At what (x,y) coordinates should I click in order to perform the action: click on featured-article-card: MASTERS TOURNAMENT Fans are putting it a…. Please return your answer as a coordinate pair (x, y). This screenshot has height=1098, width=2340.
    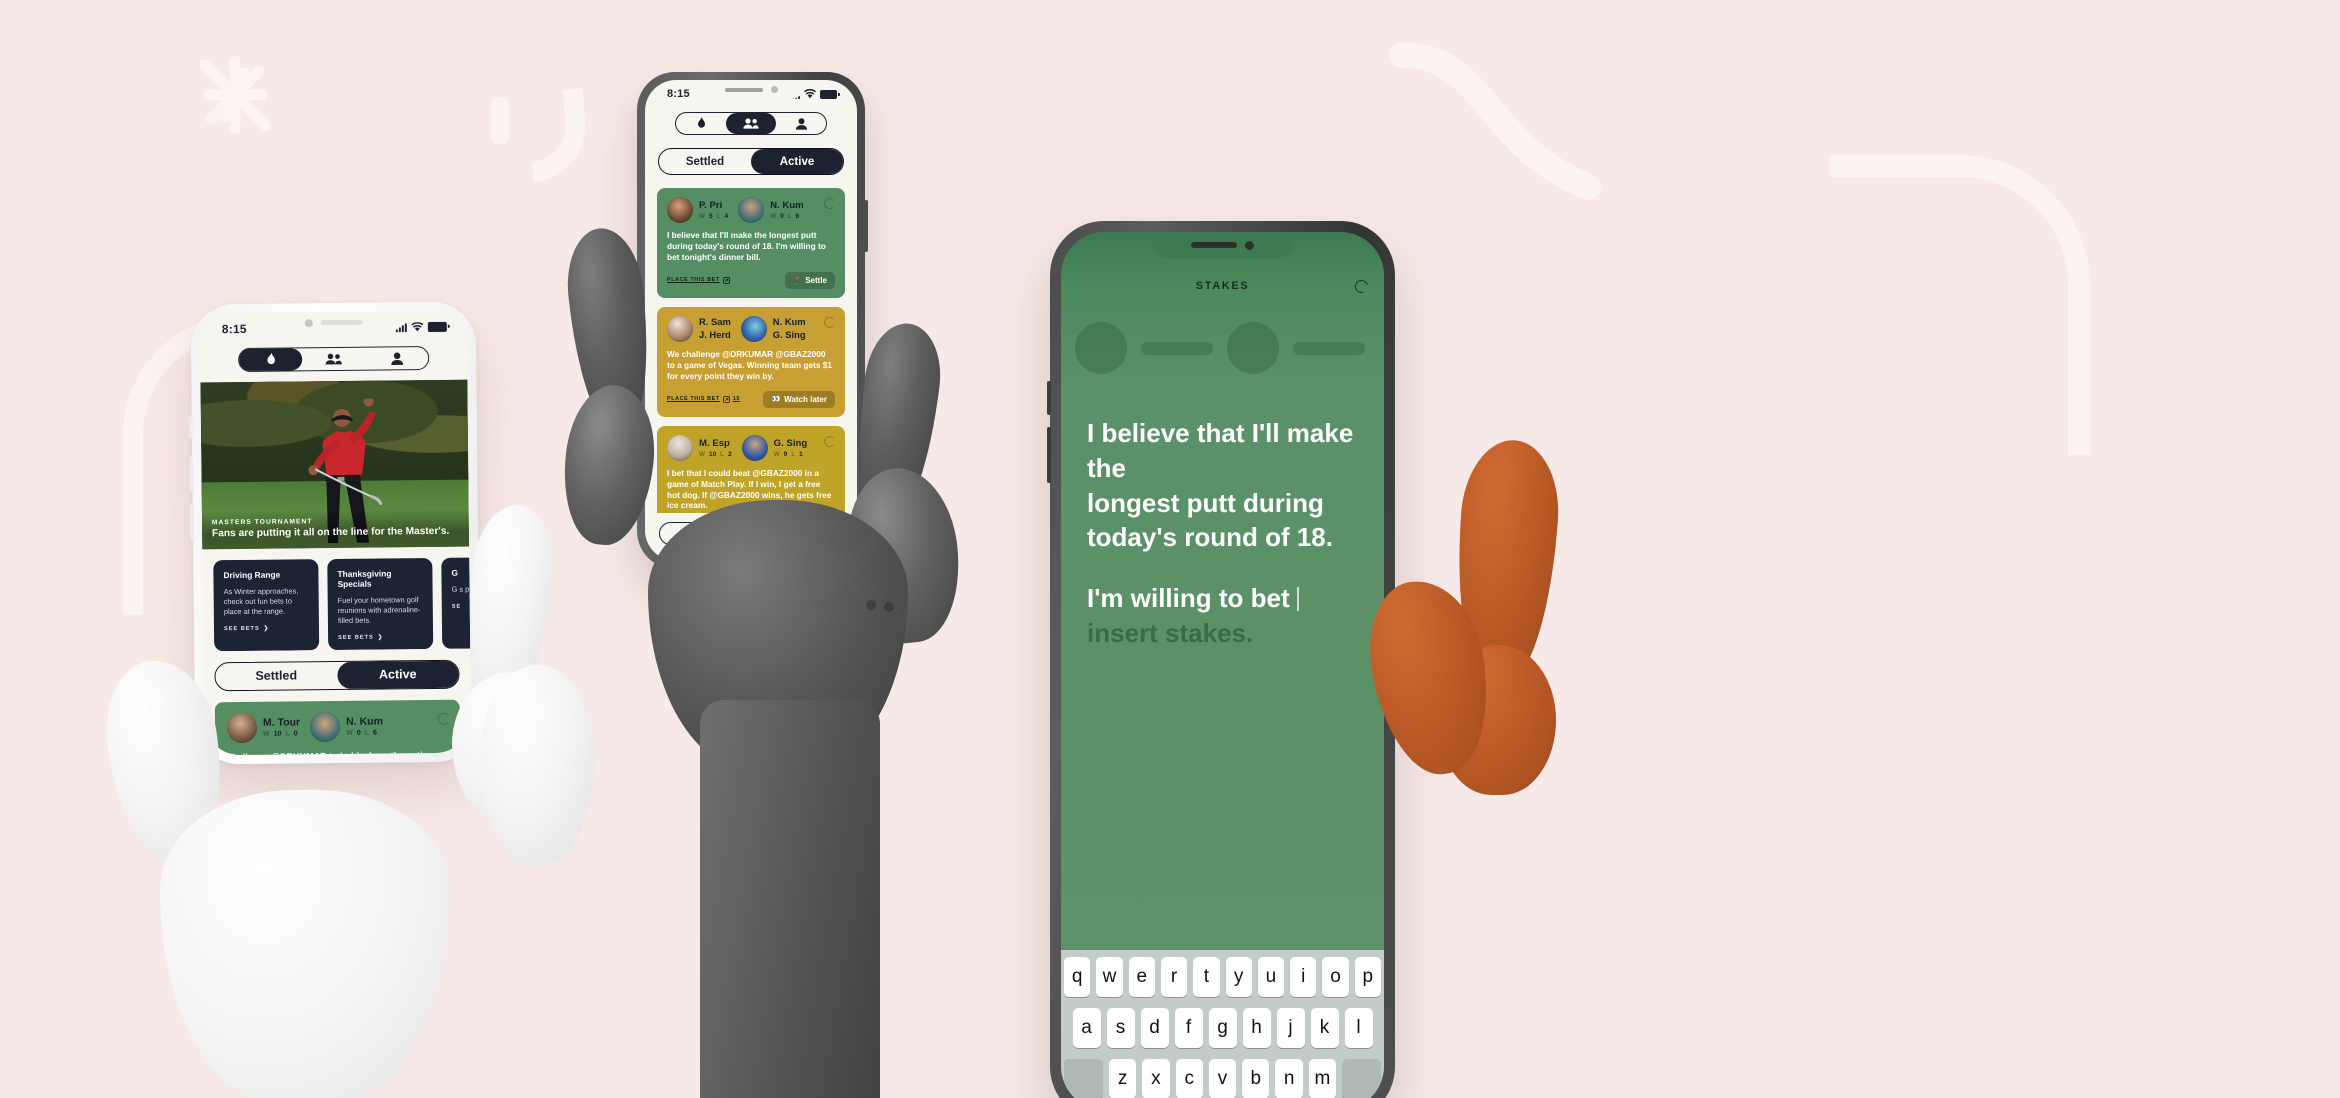
    Looking at the image, I should click on (335, 464).